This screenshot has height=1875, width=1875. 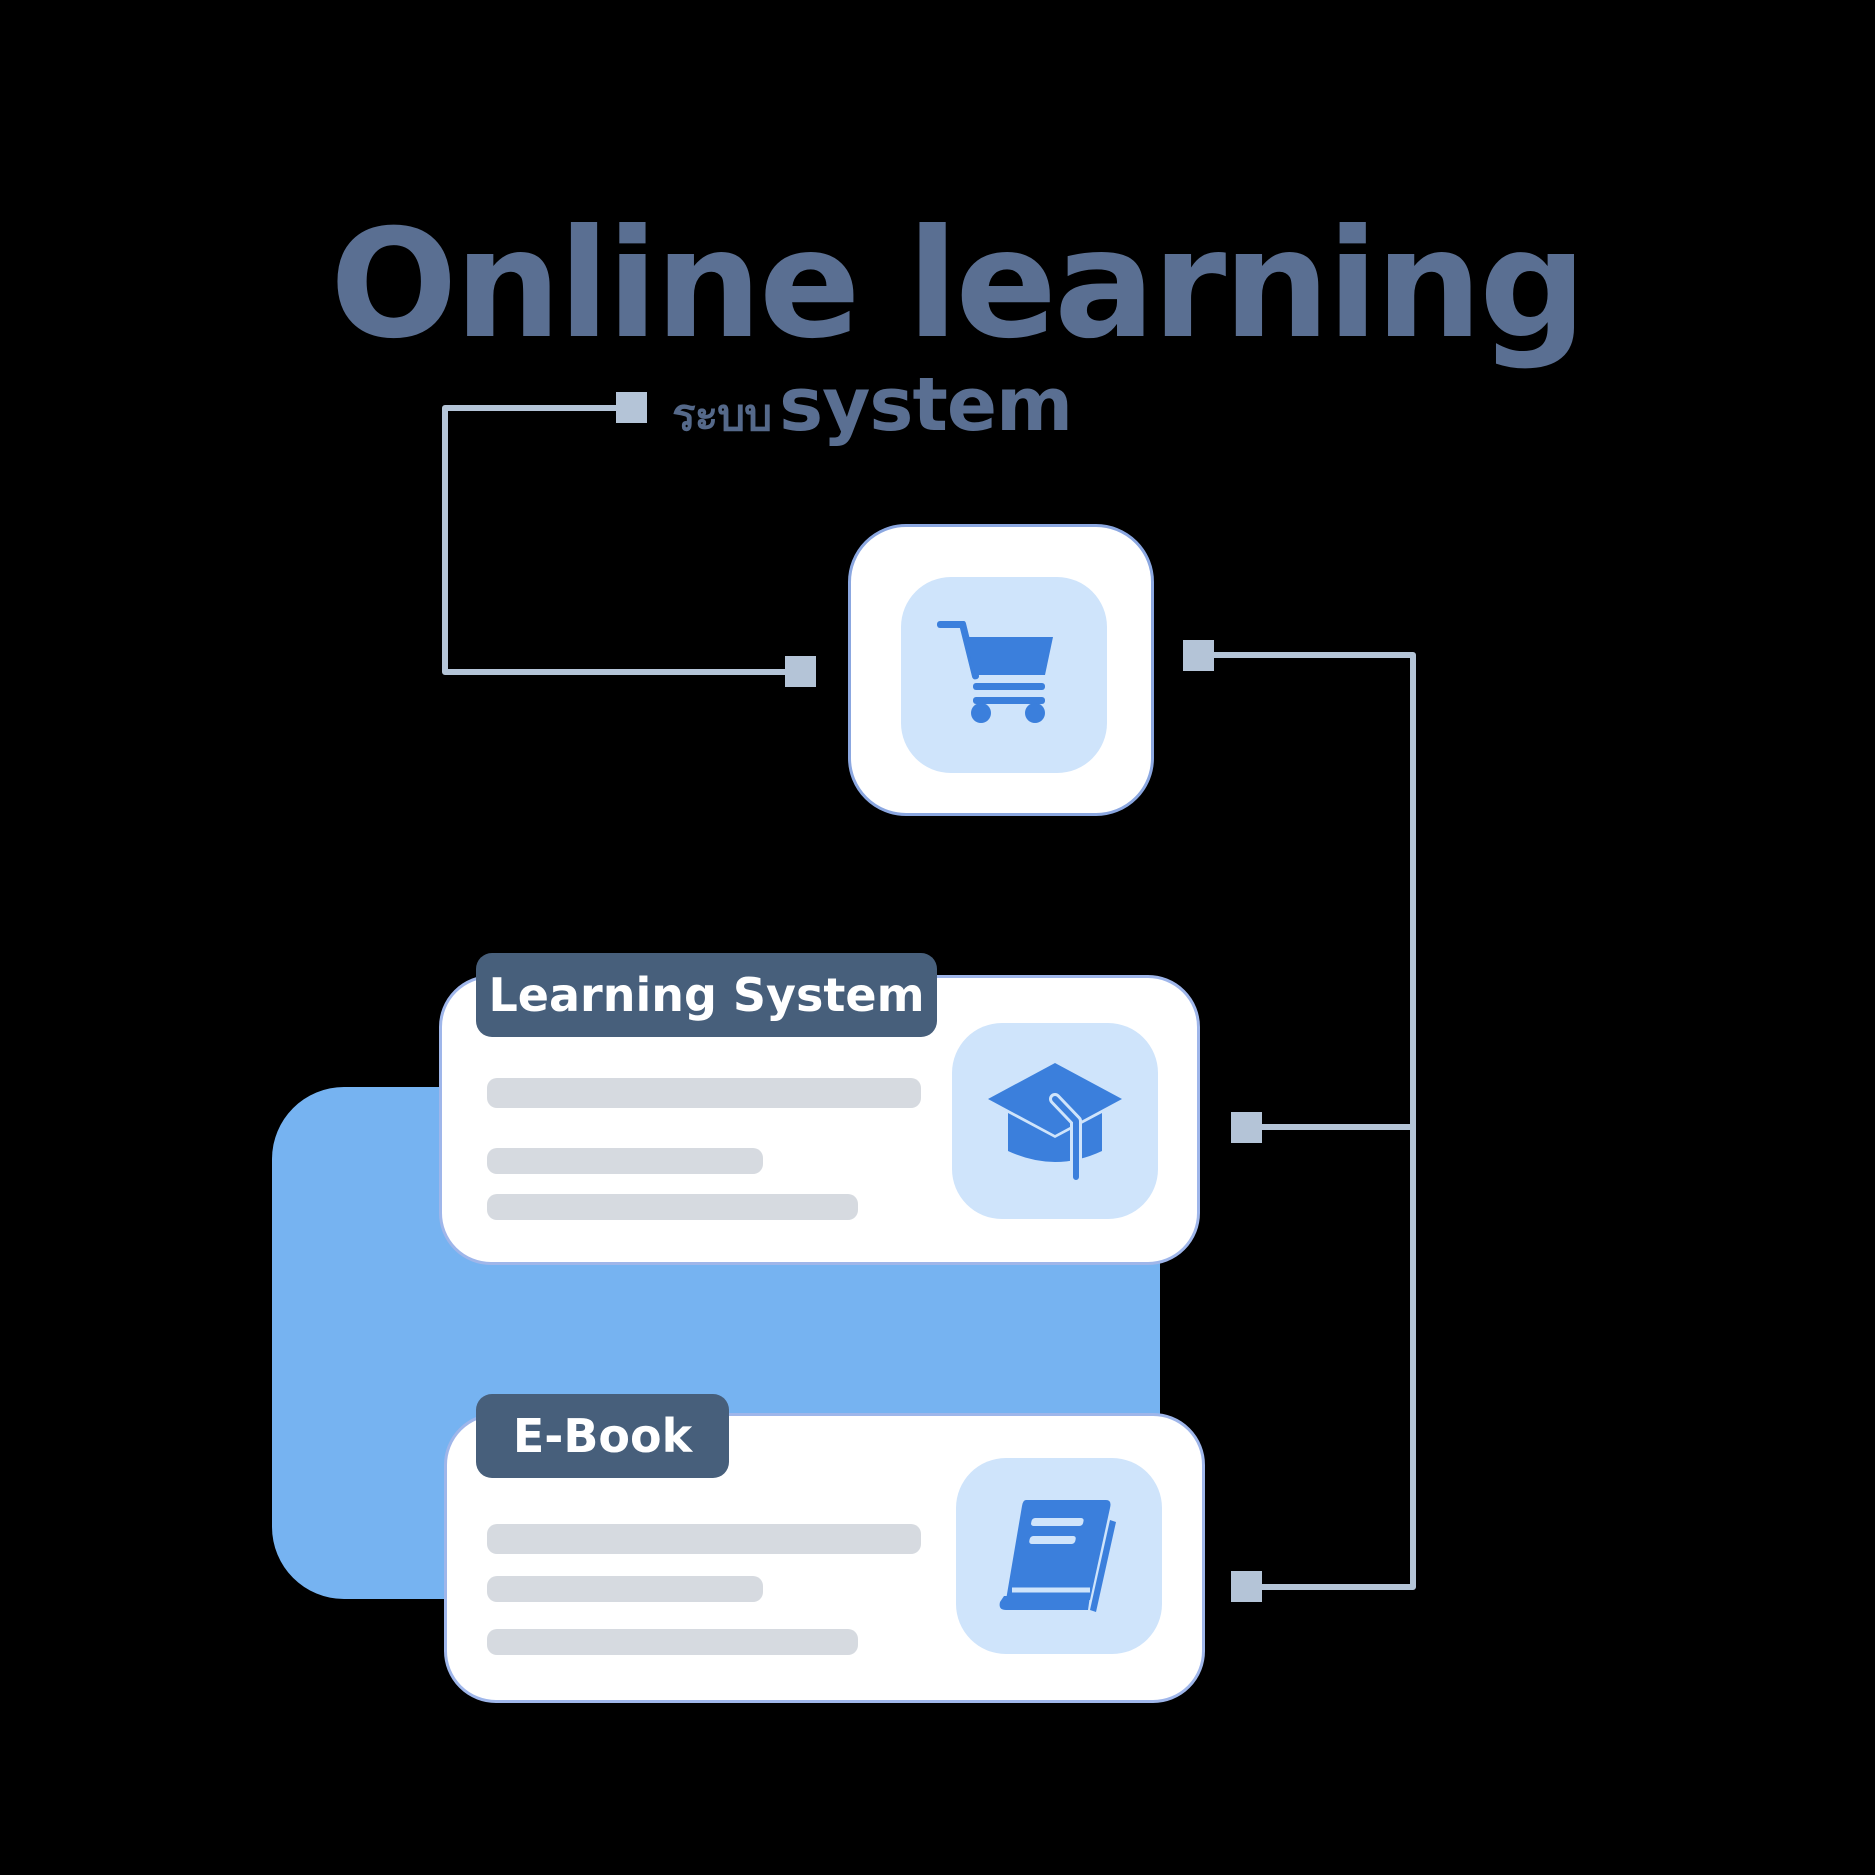 I want to click on hub-icon-tile, so click(x=1004, y=675).